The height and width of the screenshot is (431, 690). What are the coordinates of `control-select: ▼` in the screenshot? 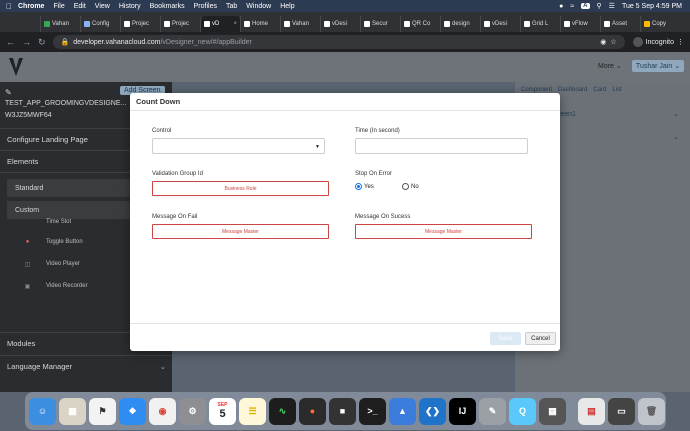 It's located at (238, 146).